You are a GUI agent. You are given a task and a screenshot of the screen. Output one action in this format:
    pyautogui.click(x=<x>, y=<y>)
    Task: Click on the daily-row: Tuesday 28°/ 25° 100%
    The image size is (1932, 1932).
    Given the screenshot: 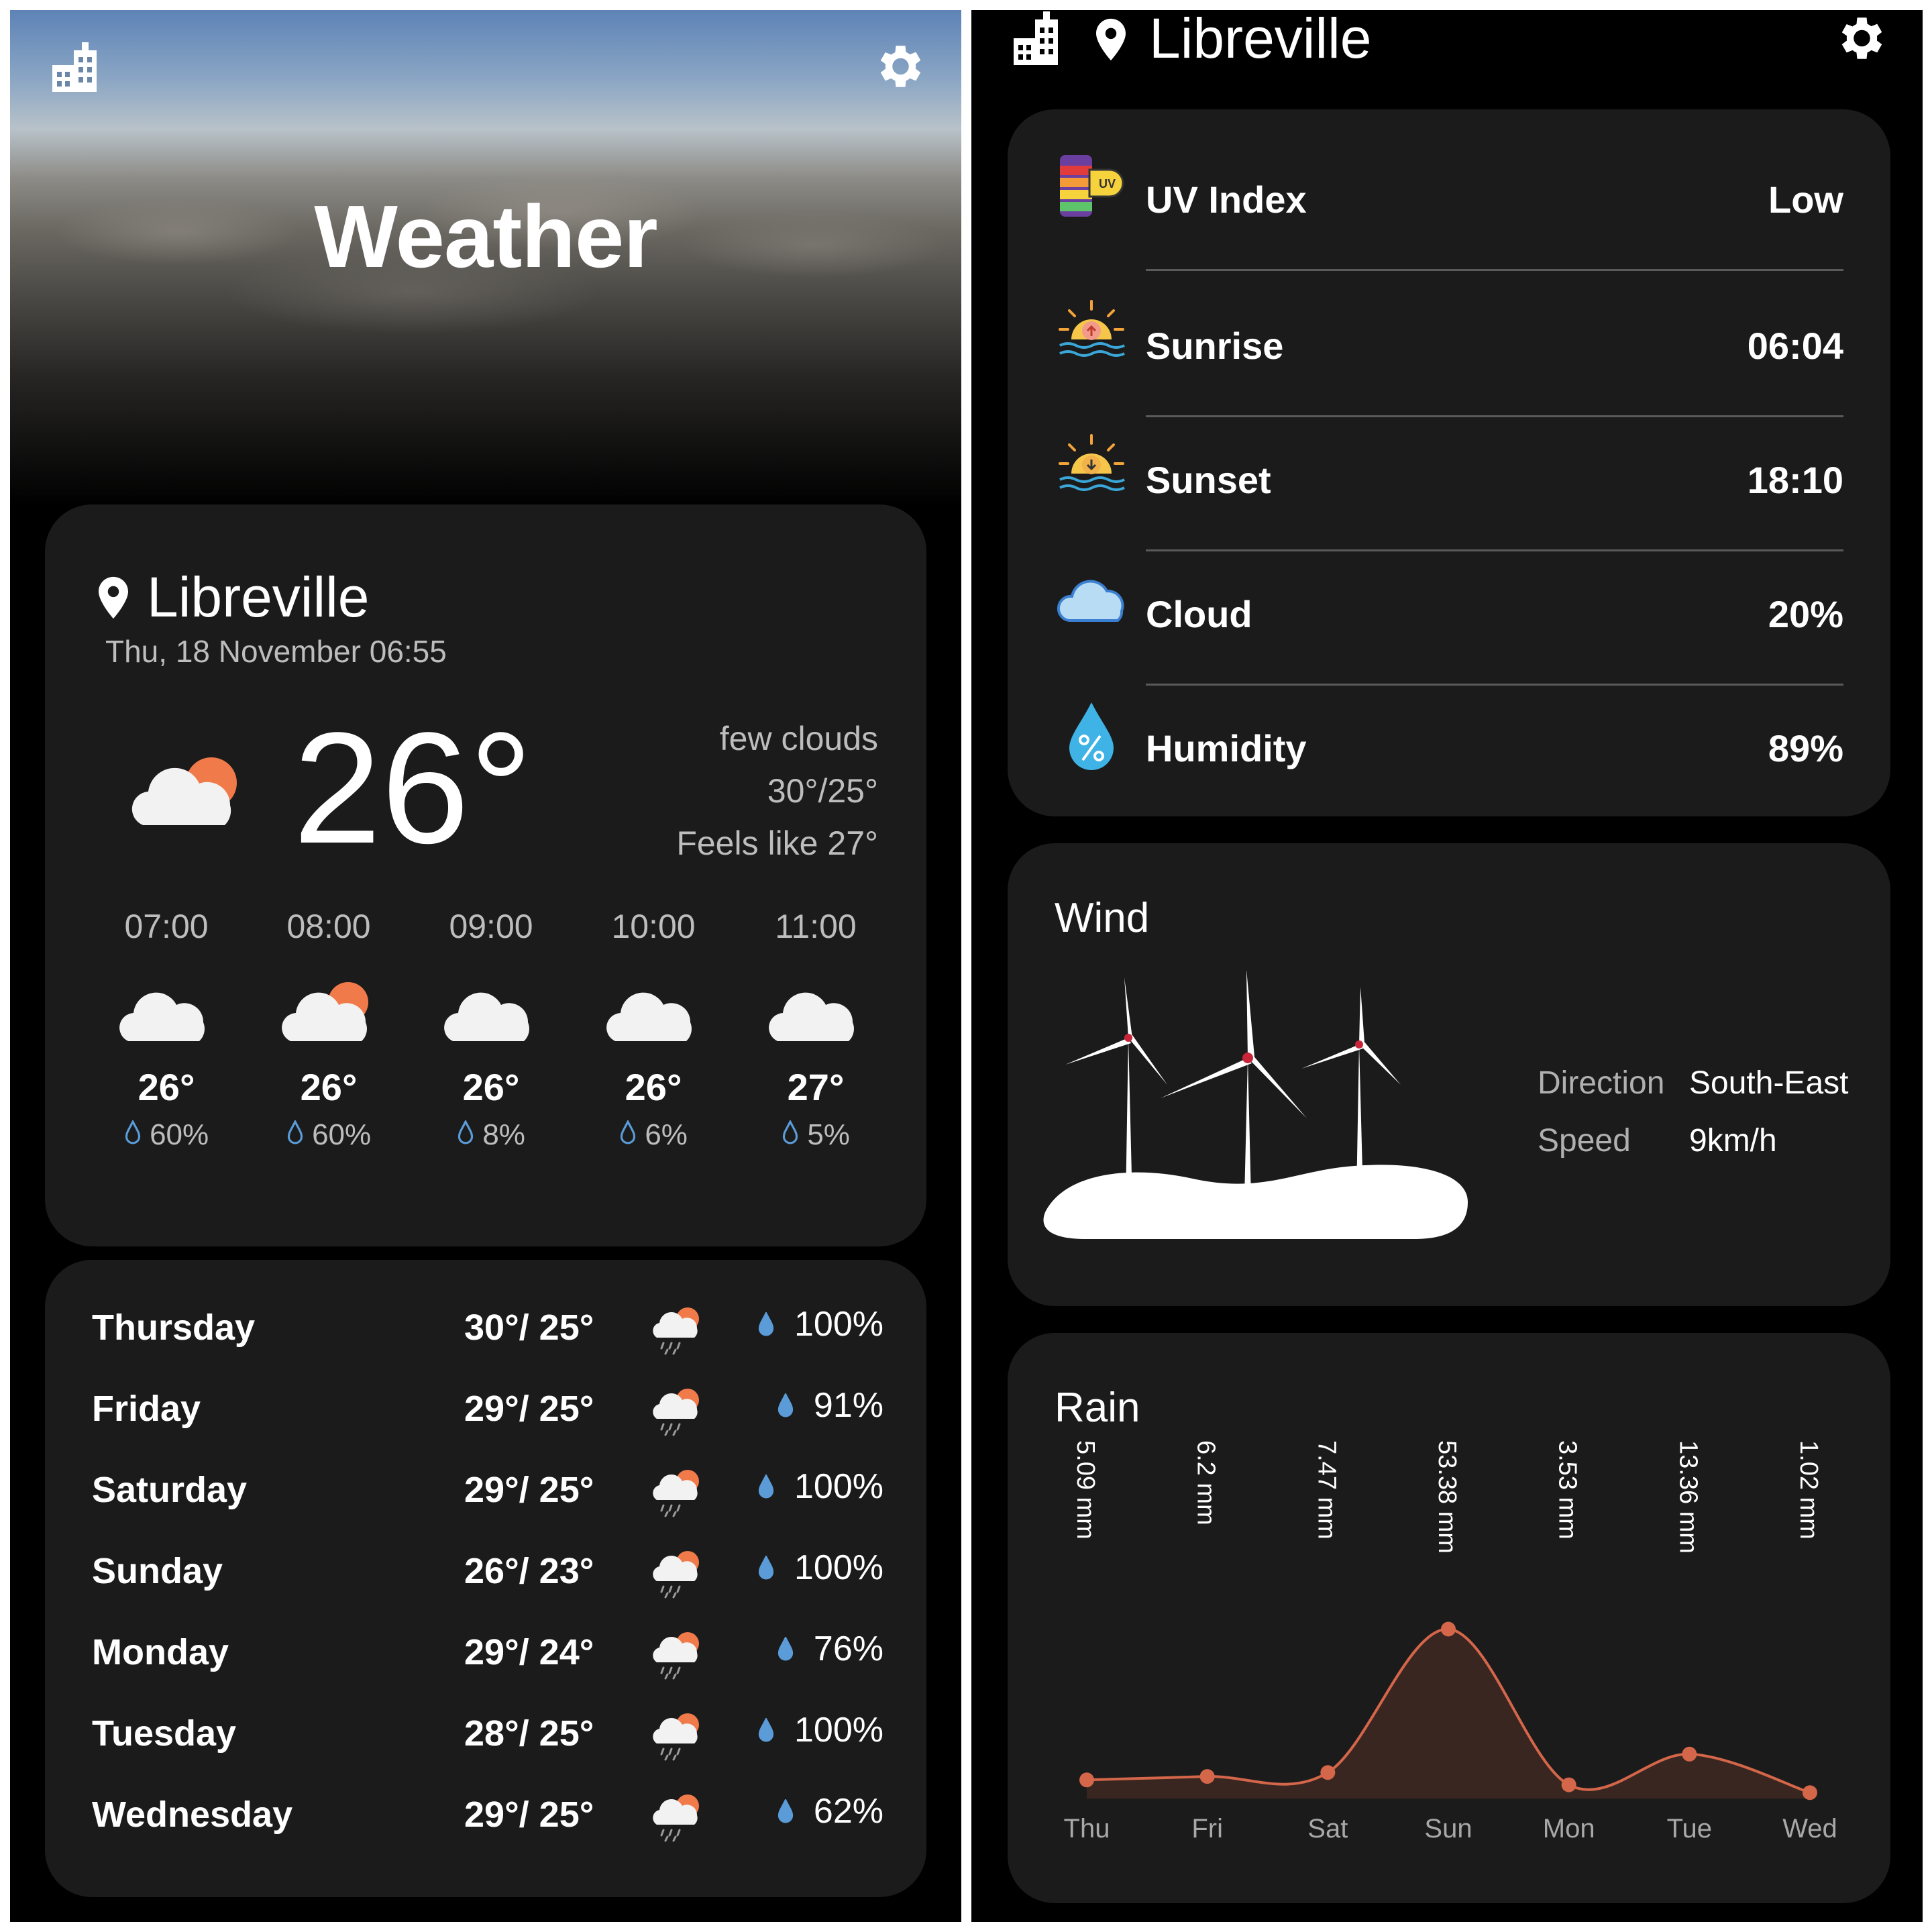 What is the action you would take?
    pyautogui.click(x=487, y=1734)
    